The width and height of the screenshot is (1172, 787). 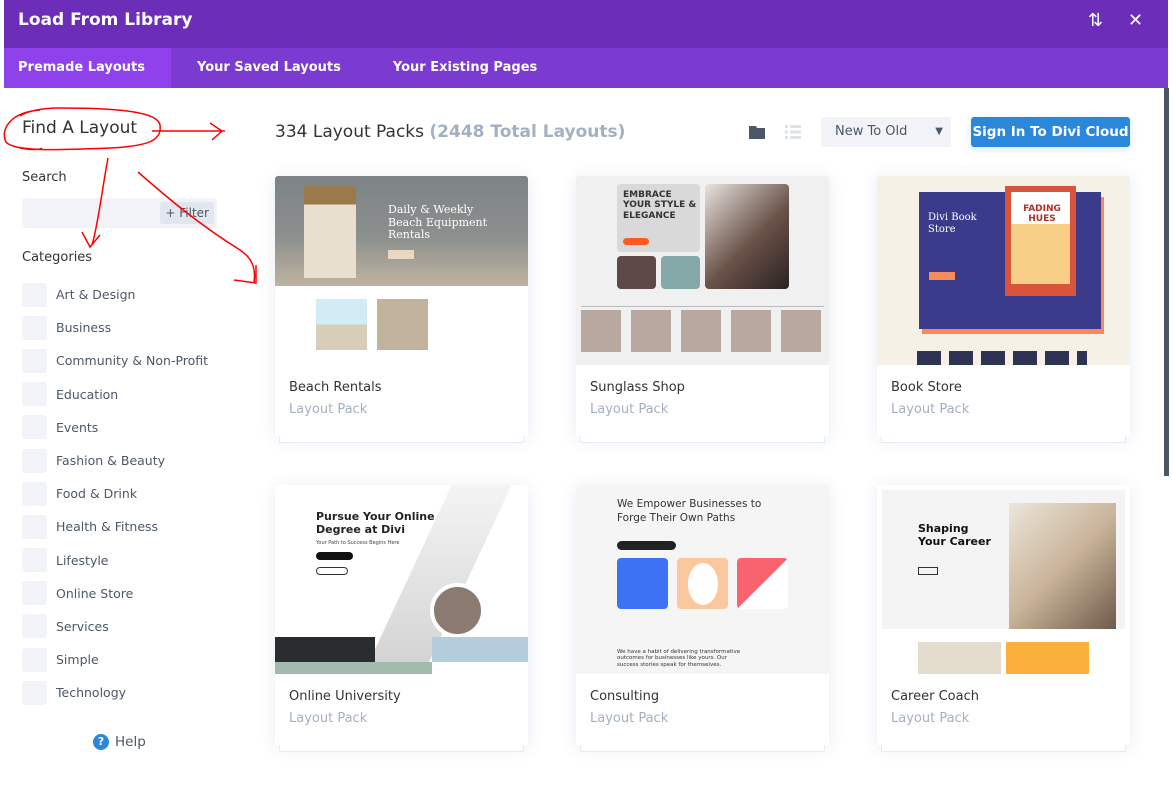 What do you see at coordinates (935, 696) in the screenshot?
I see `card-title: Career Coach` at bounding box center [935, 696].